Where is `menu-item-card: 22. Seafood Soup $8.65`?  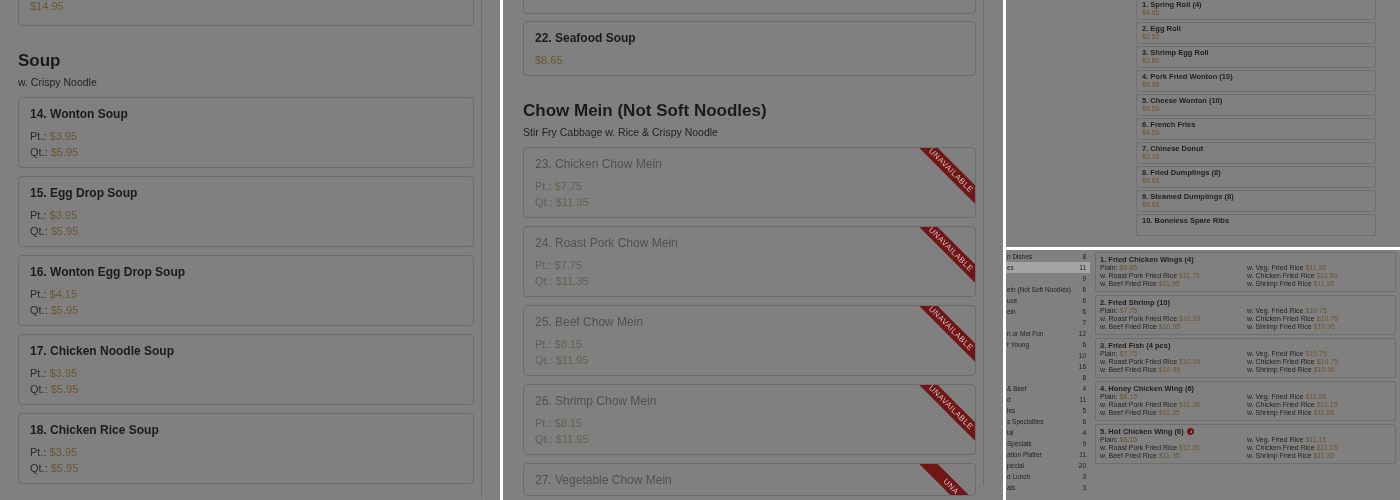
menu-item-card: 22. Seafood Soup $8.65 is located at coordinates (749, 48).